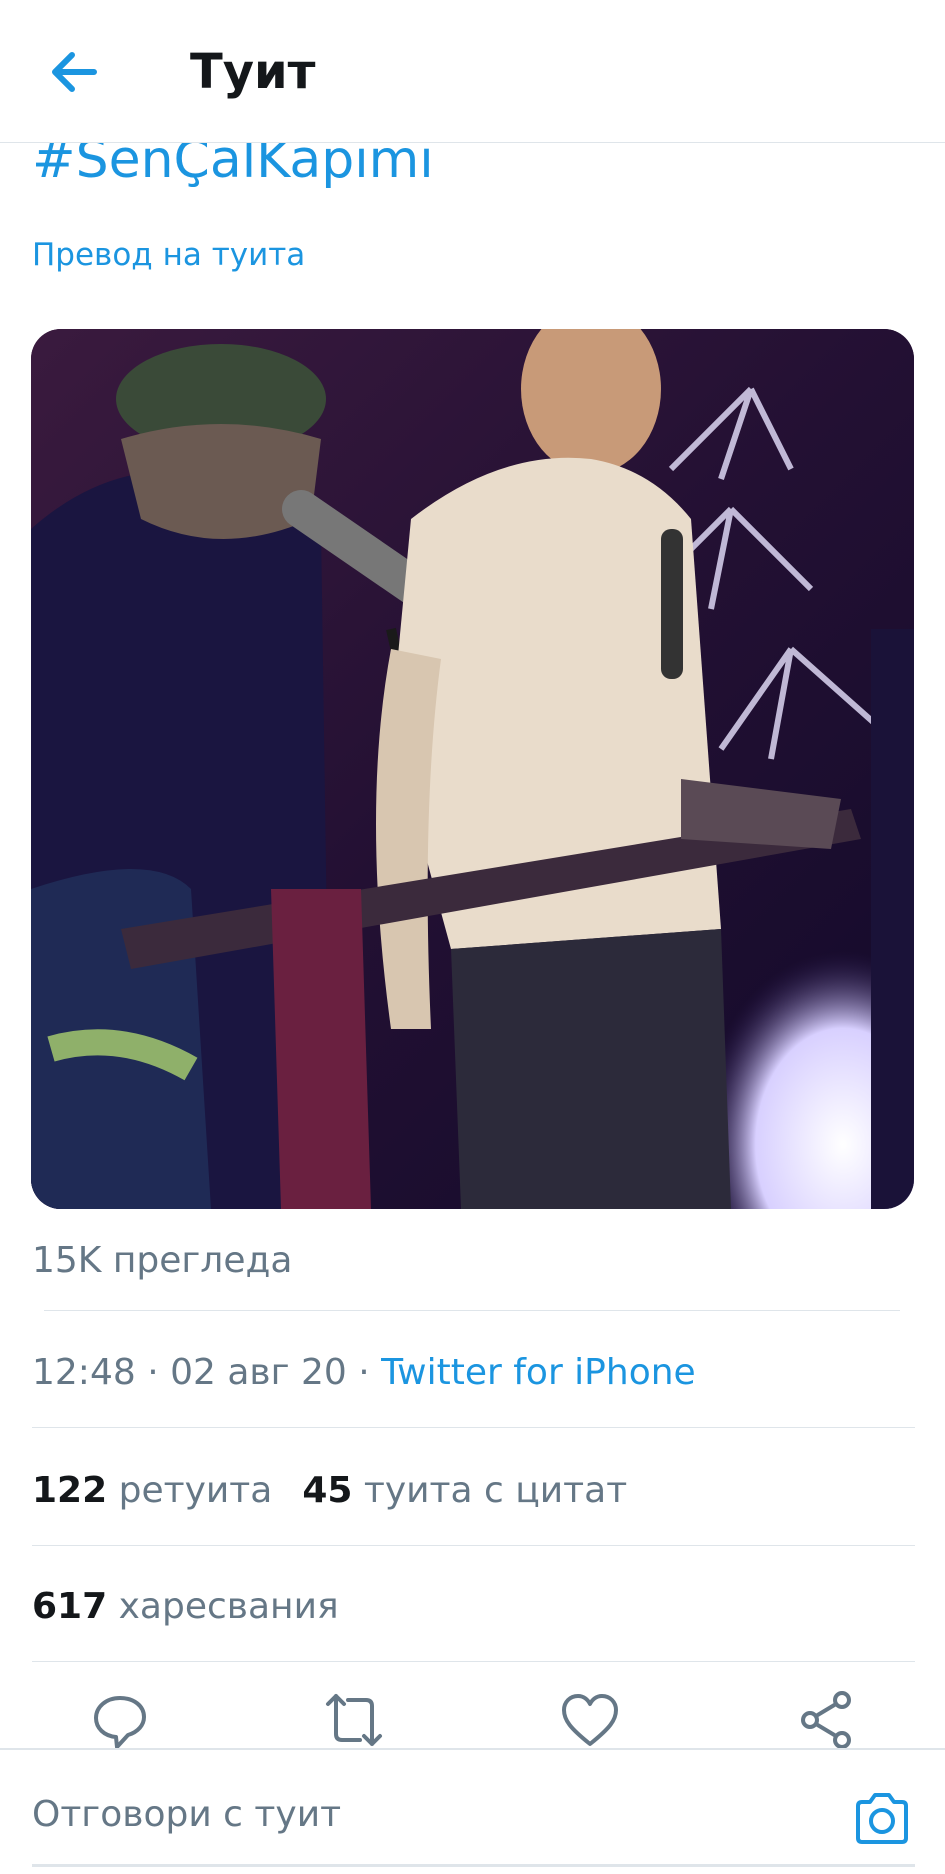 The height and width of the screenshot is (1874, 945). I want to click on like-button, so click(590, 1720).